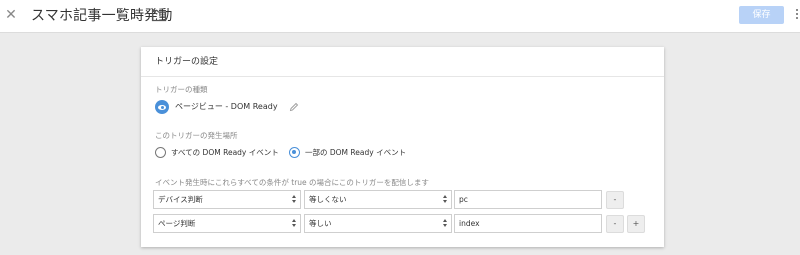  What do you see at coordinates (159, 15) in the screenshot?
I see `folder-icon` at bounding box center [159, 15].